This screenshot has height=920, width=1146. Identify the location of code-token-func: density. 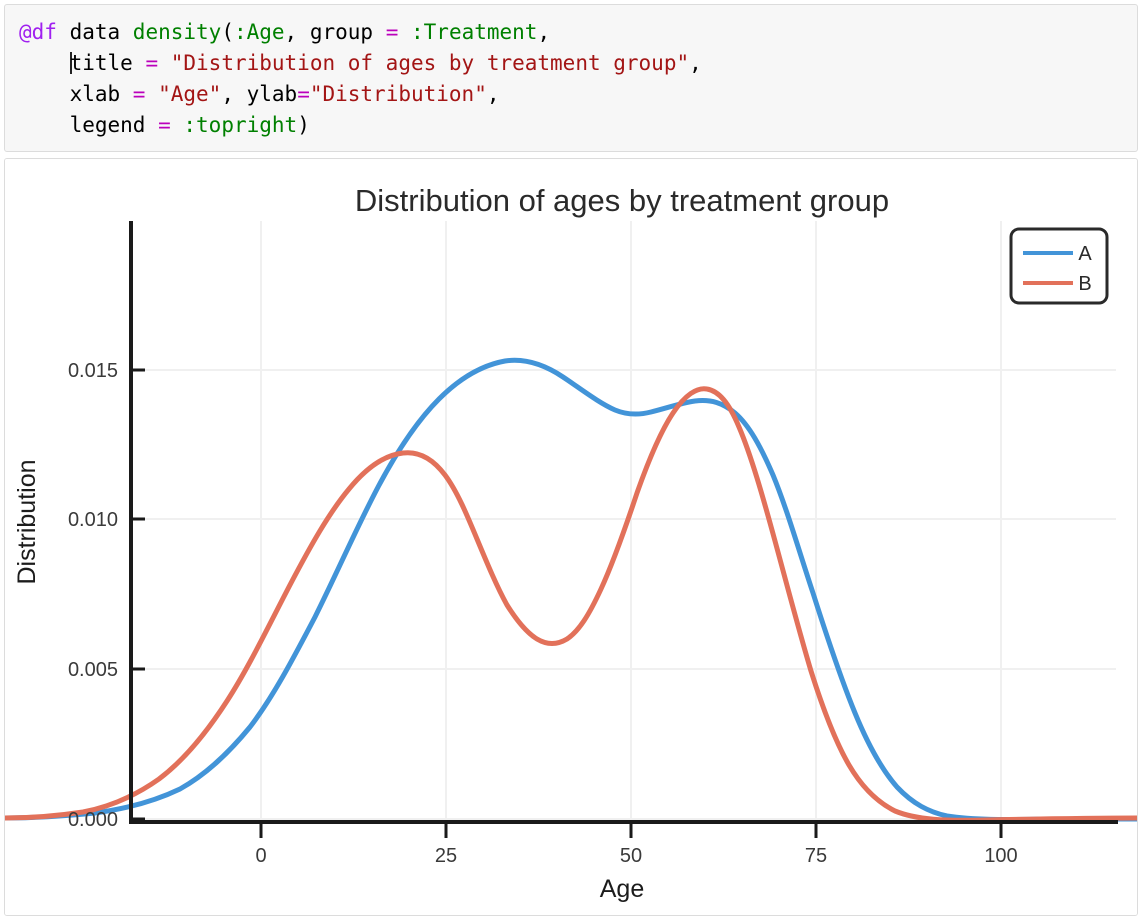
(177, 32).